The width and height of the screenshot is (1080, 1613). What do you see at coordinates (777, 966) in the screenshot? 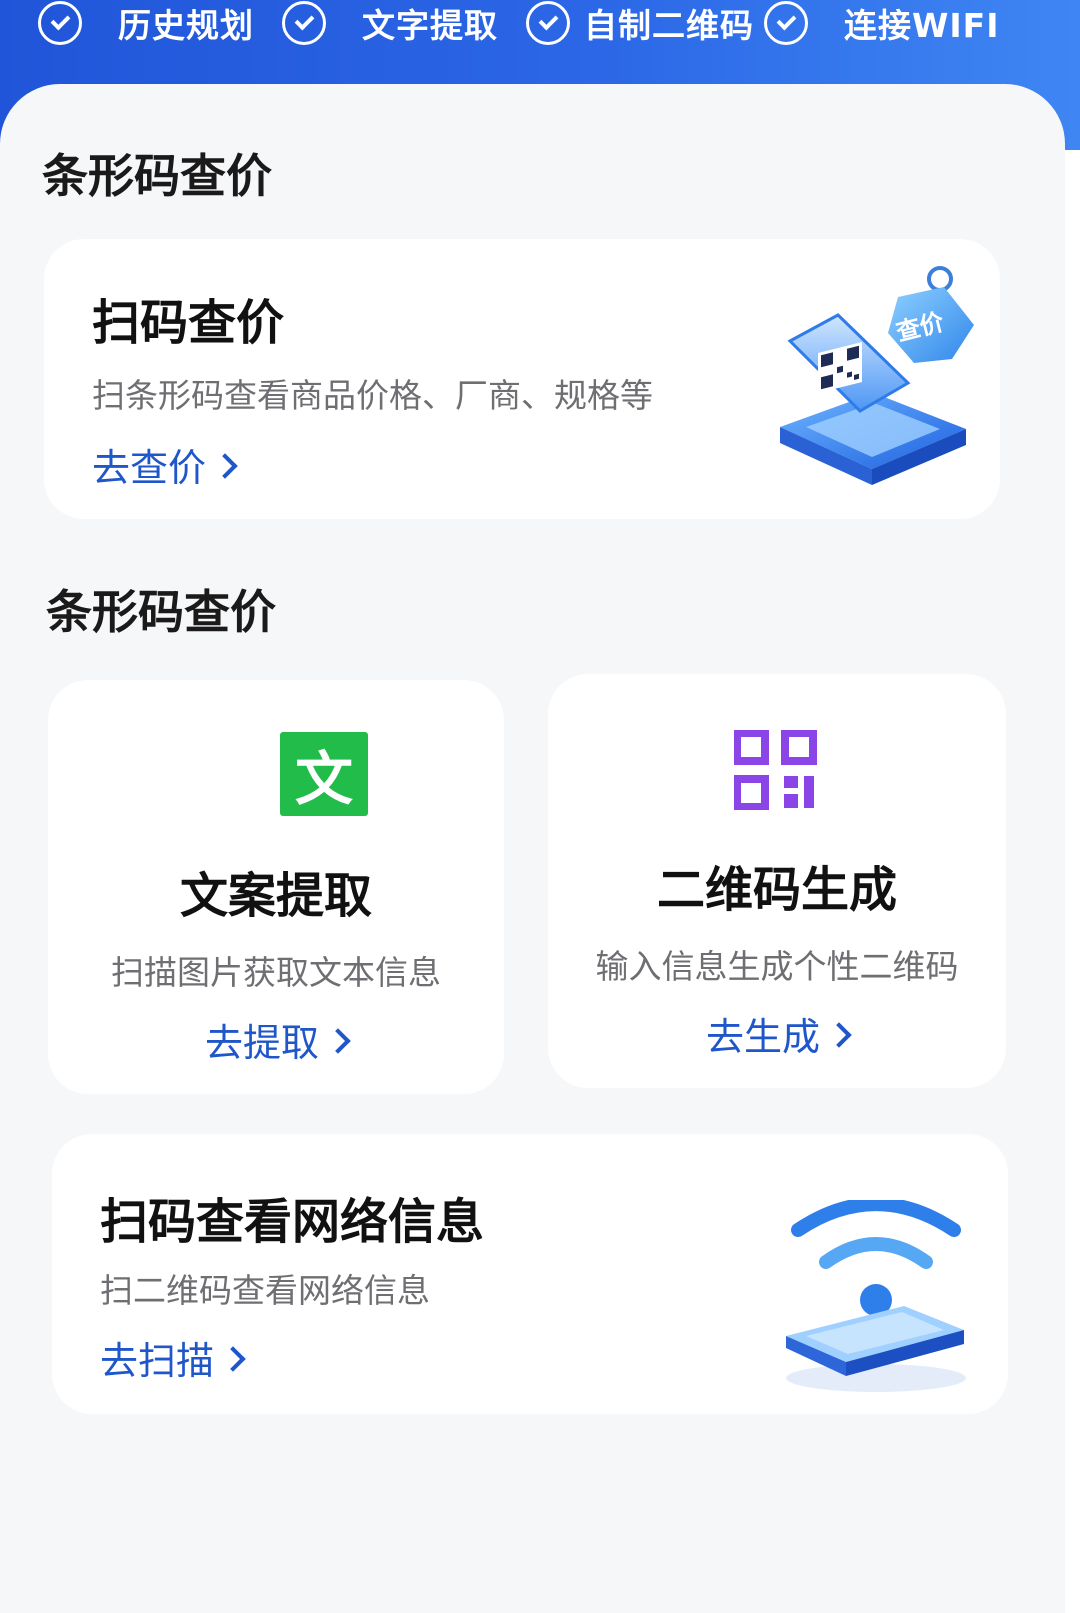
I see `card-description: 输入信息生成个性二维码` at bounding box center [777, 966].